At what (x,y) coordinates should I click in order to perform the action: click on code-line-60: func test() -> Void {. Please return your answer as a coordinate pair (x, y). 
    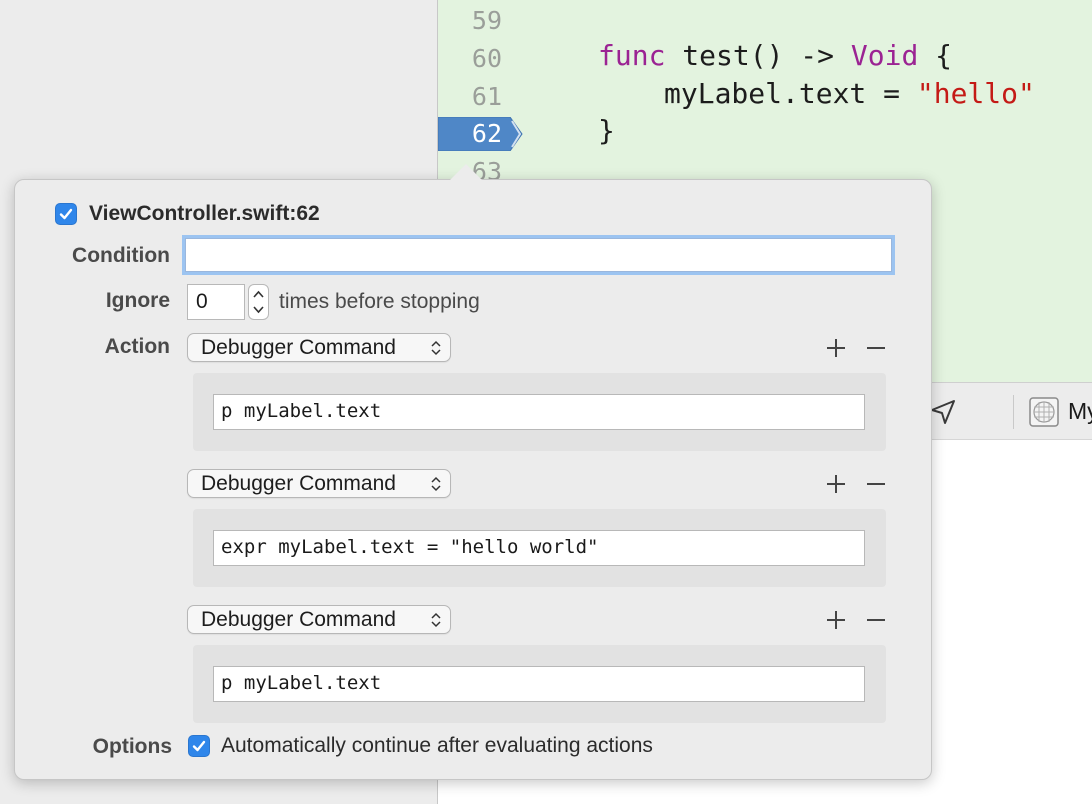
    Looking at the image, I should click on (775, 56).